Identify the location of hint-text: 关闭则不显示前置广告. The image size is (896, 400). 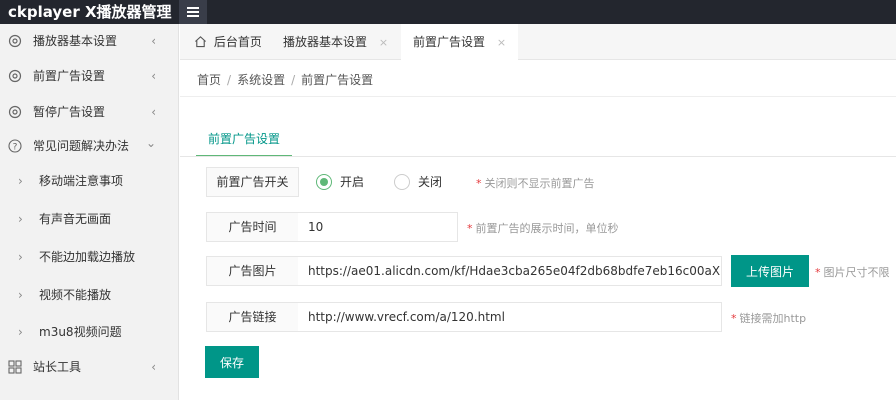
(539, 183).